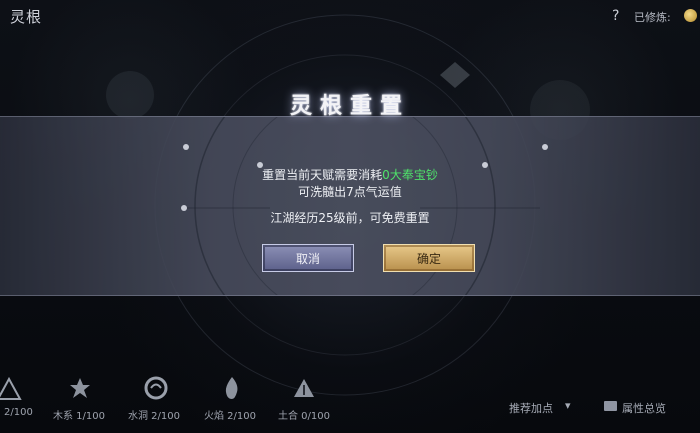  I want to click on metal-stat: 2/100, so click(18, 412).